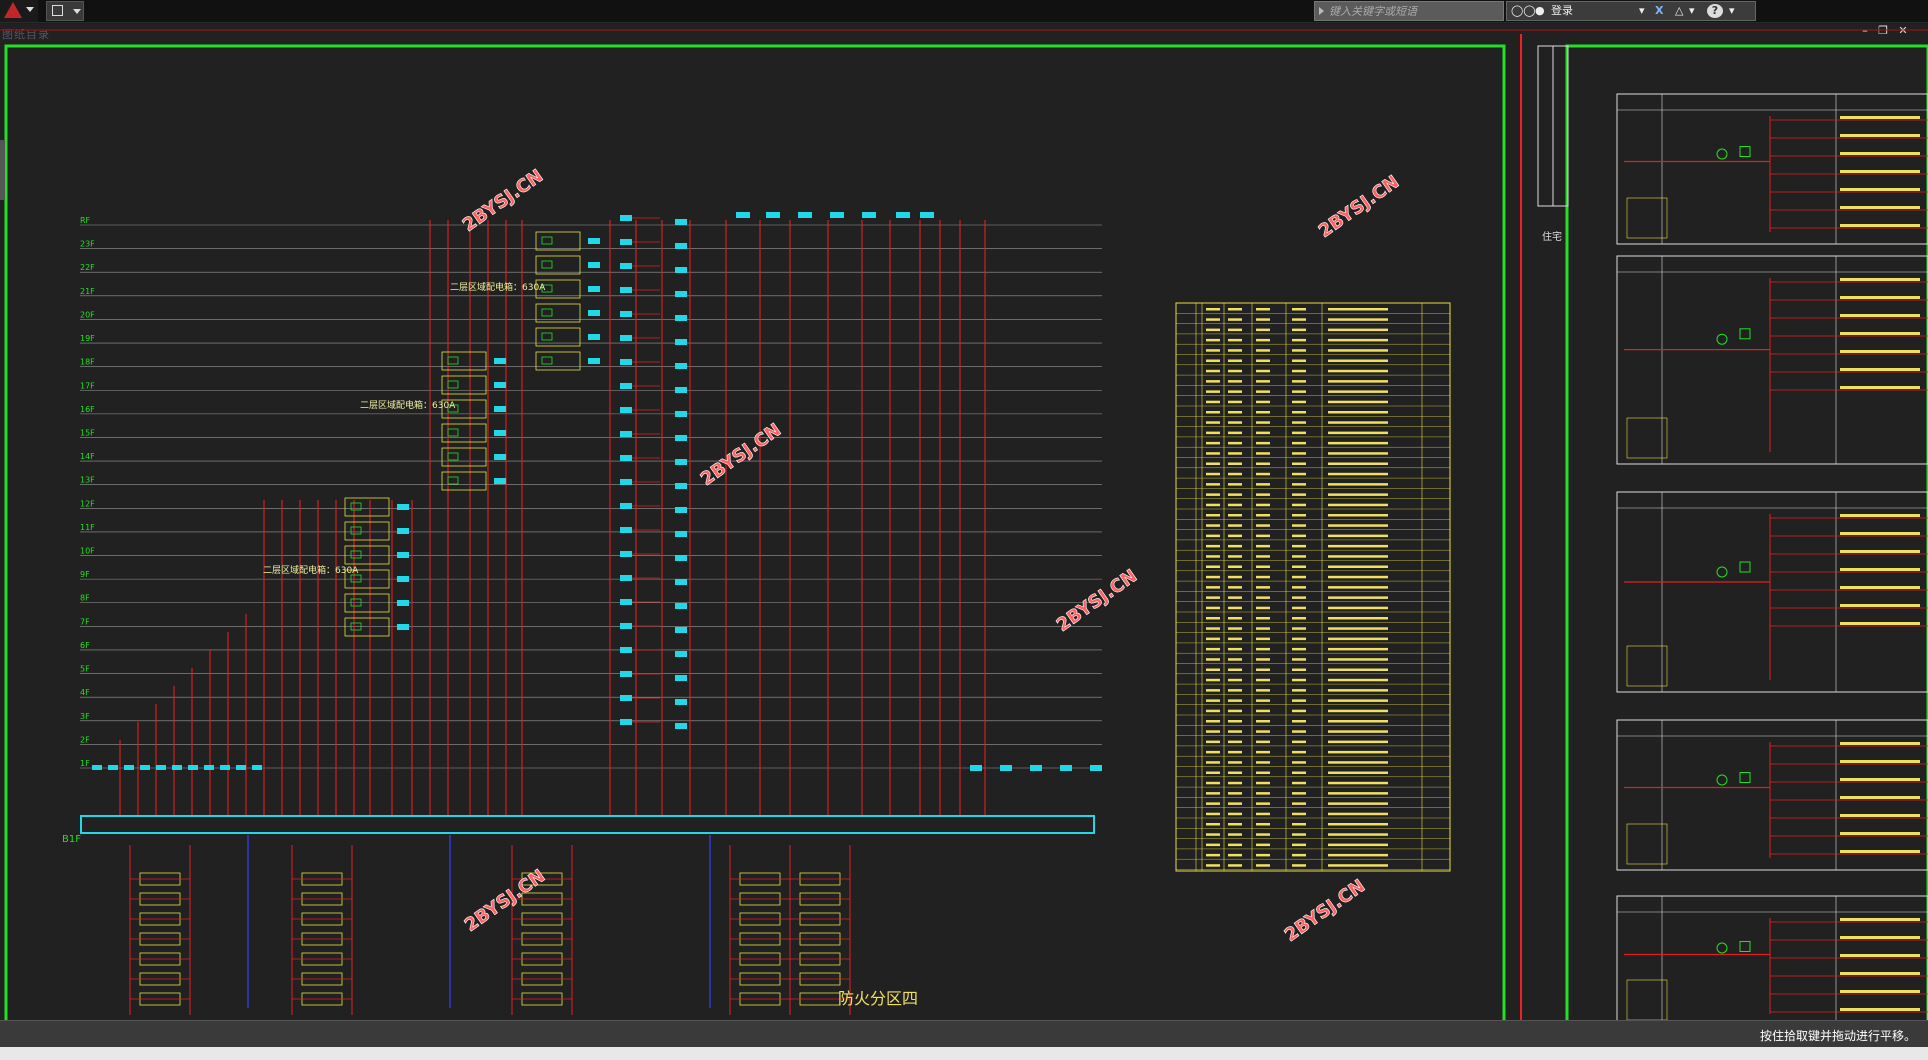 The image size is (1928, 1060). Describe the element at coordinates (2, 170) in the screenshot. I see `edge-toolbar` at that location.